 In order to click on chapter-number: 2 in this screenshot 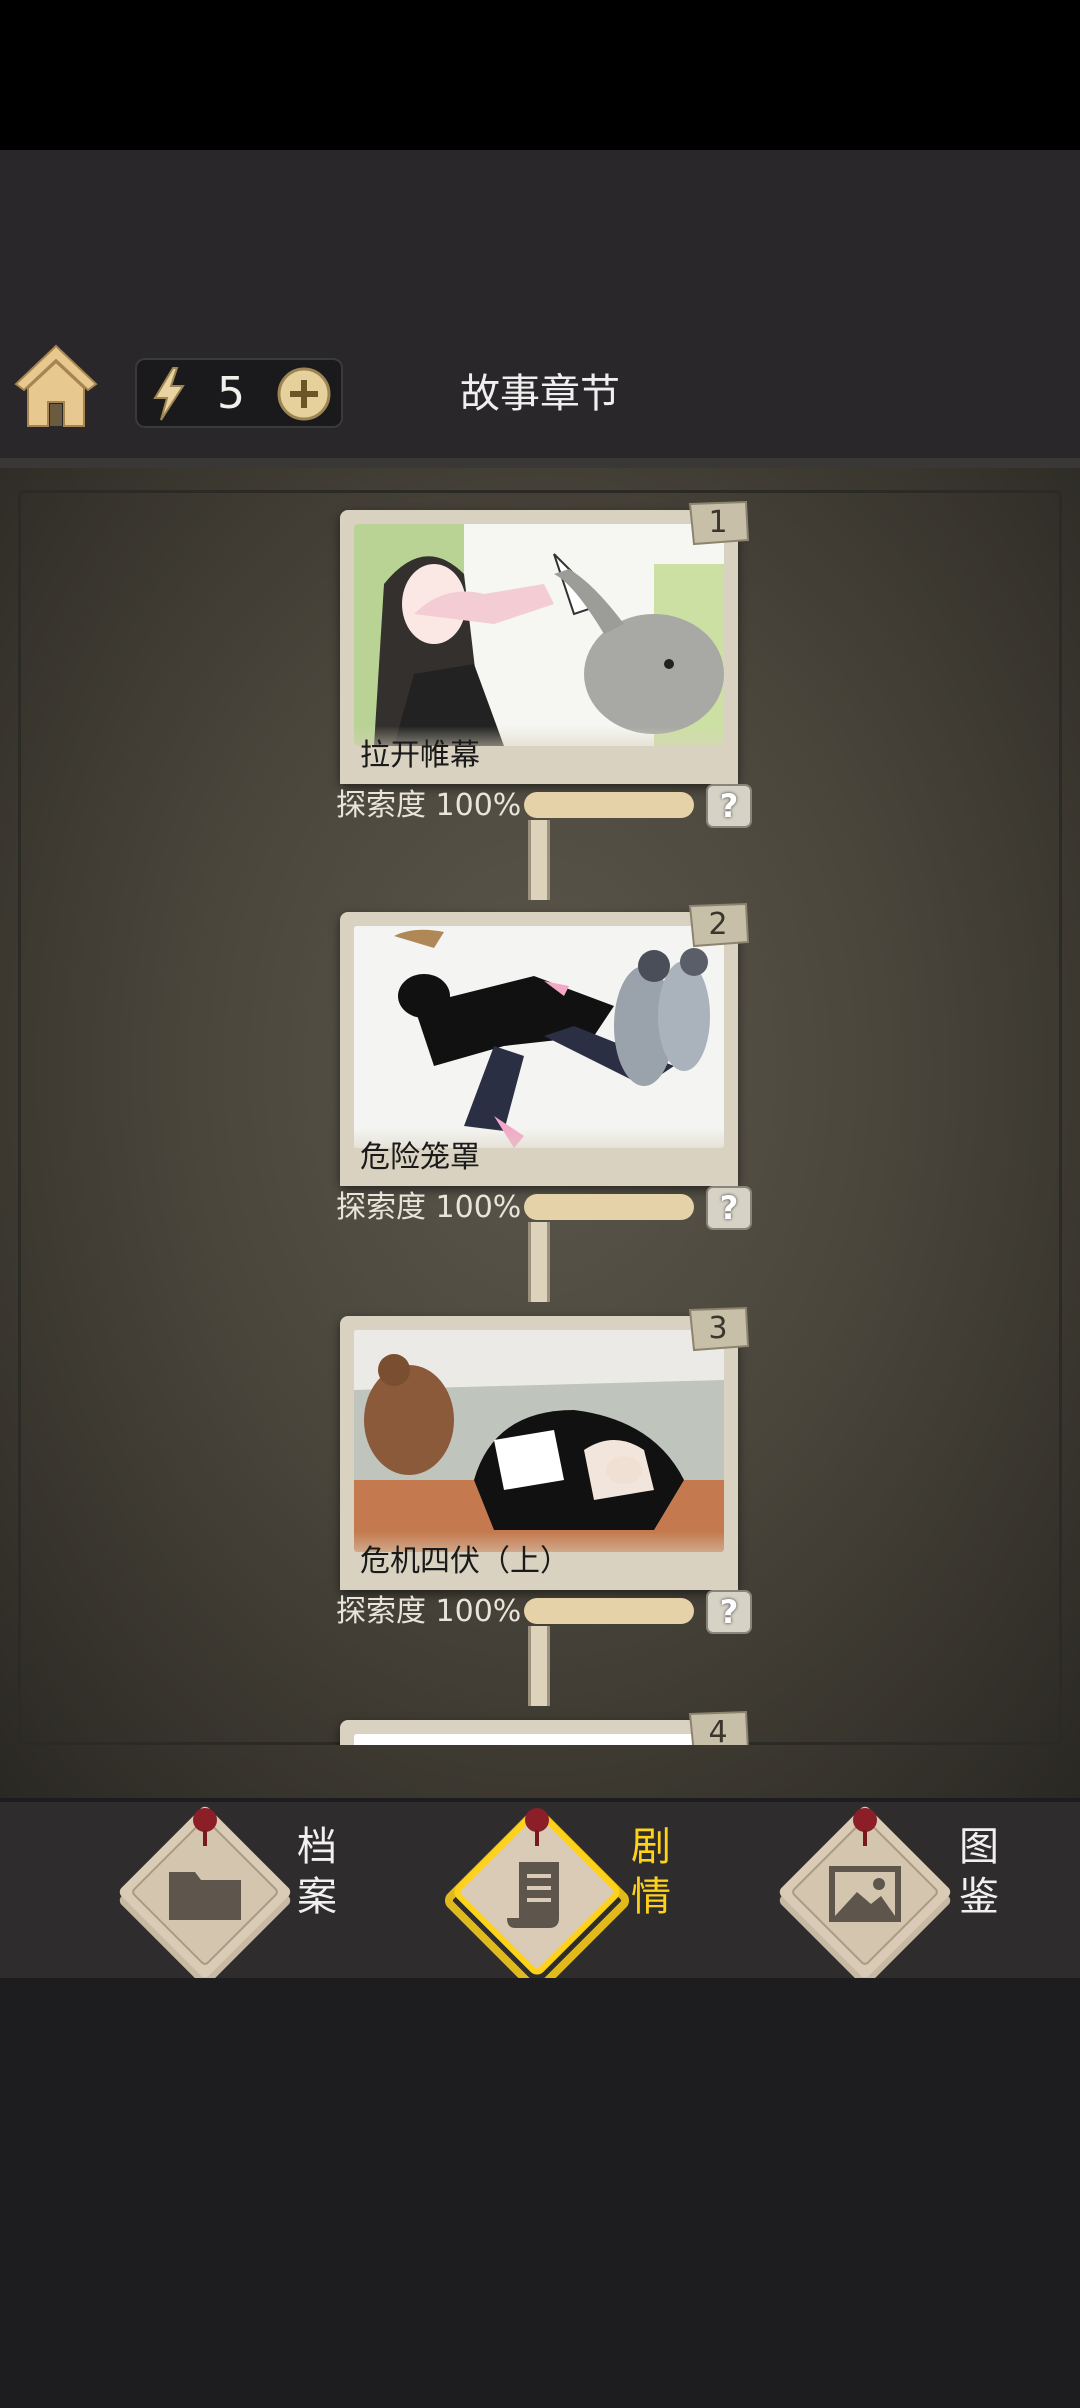, I will do `click(718, 924)`.